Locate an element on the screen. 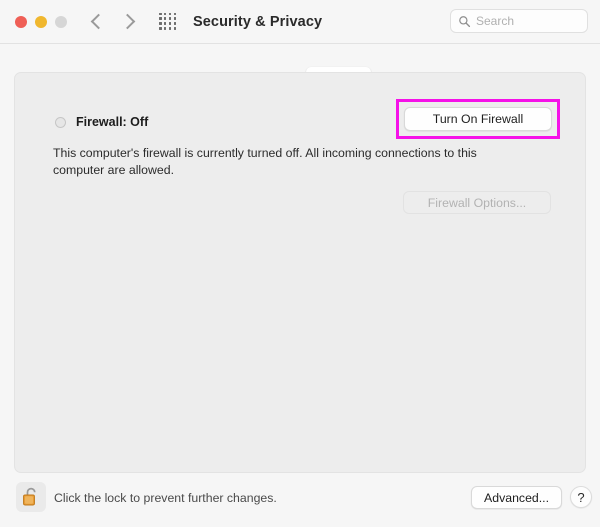 The image size is (600, 527). search-icon is located at coordinates (465, 21).